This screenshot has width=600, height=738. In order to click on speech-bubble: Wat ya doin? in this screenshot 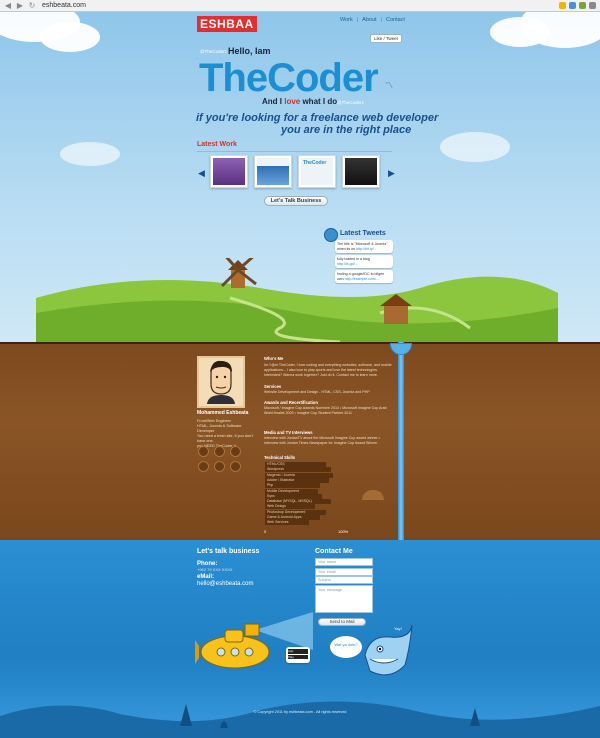, I will do `click(346, 647)`.